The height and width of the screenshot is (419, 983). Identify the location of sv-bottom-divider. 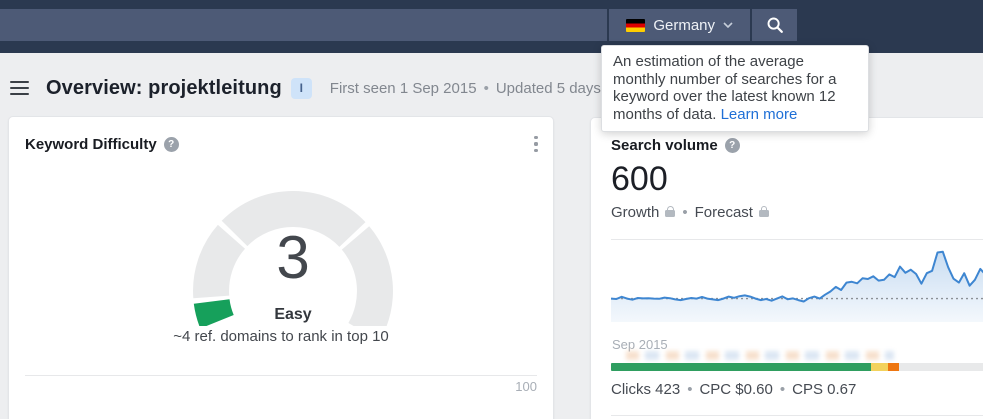
(797, 415).